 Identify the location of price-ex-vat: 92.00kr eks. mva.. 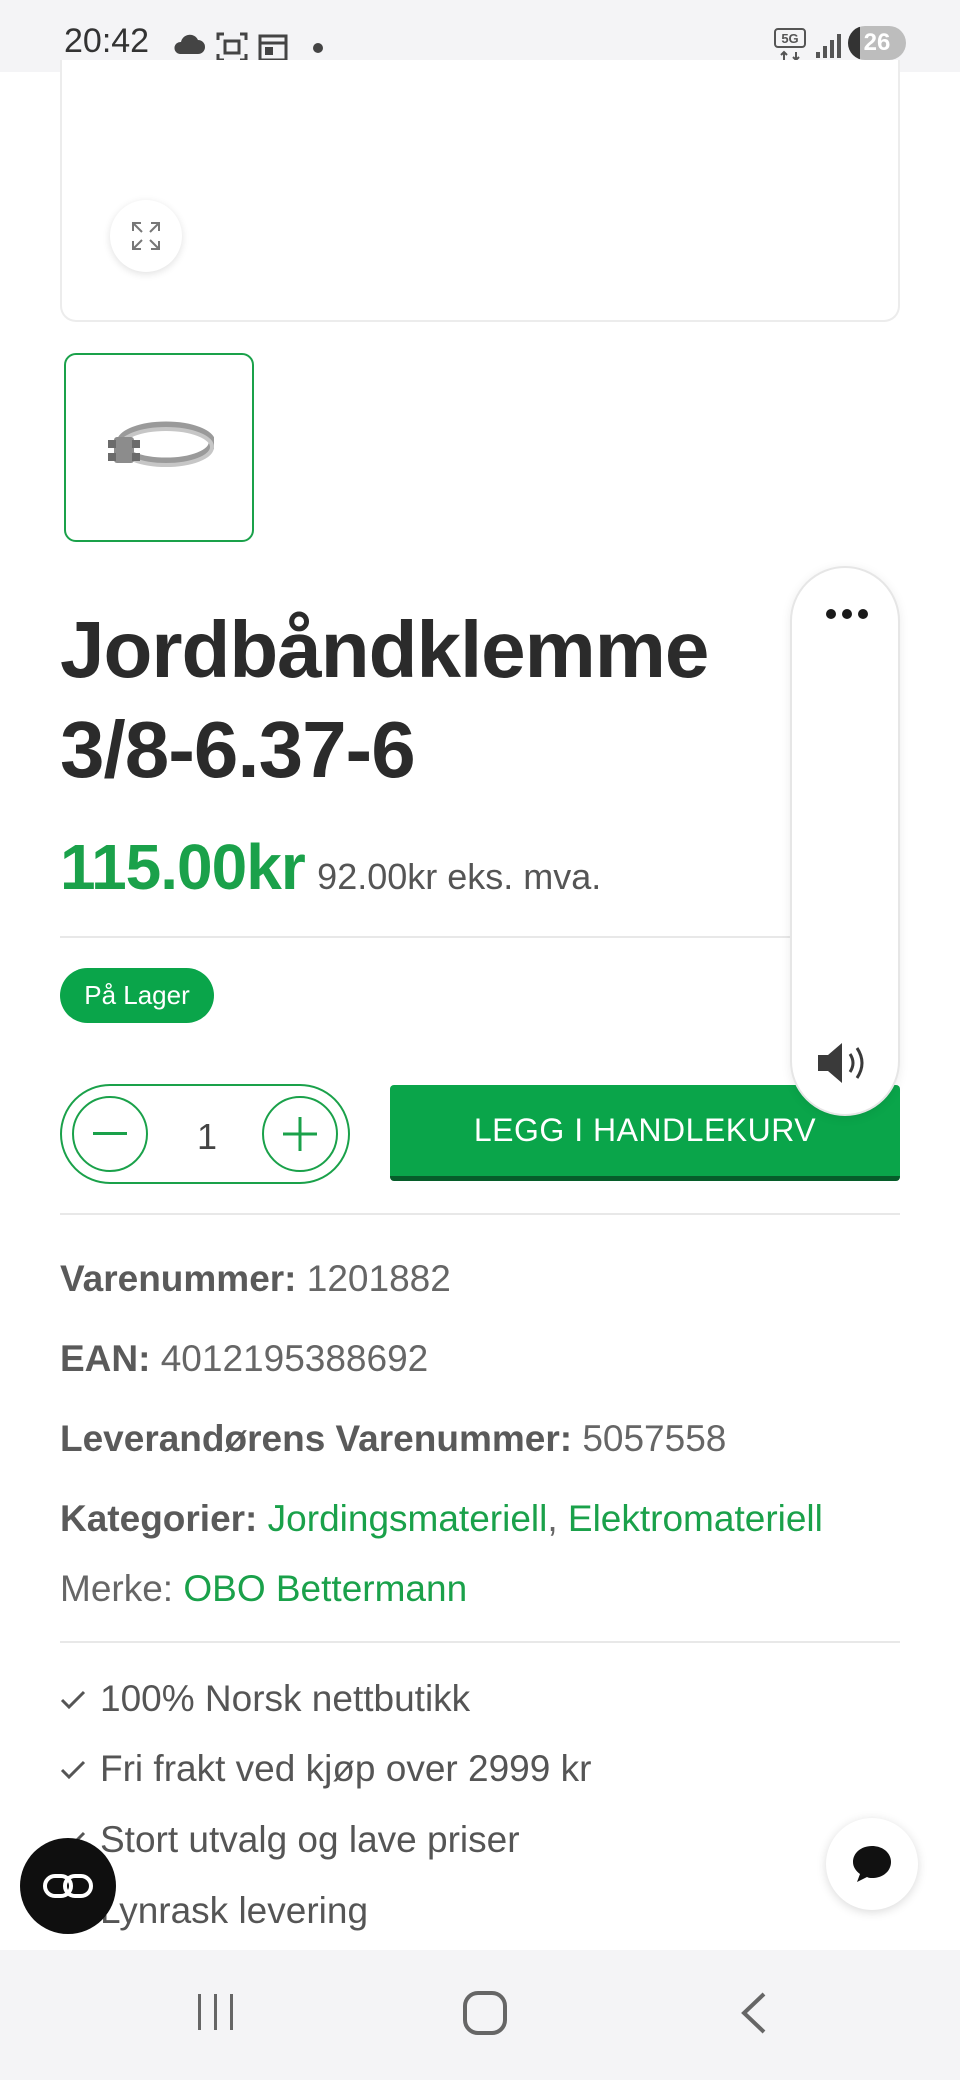
(459, 876).